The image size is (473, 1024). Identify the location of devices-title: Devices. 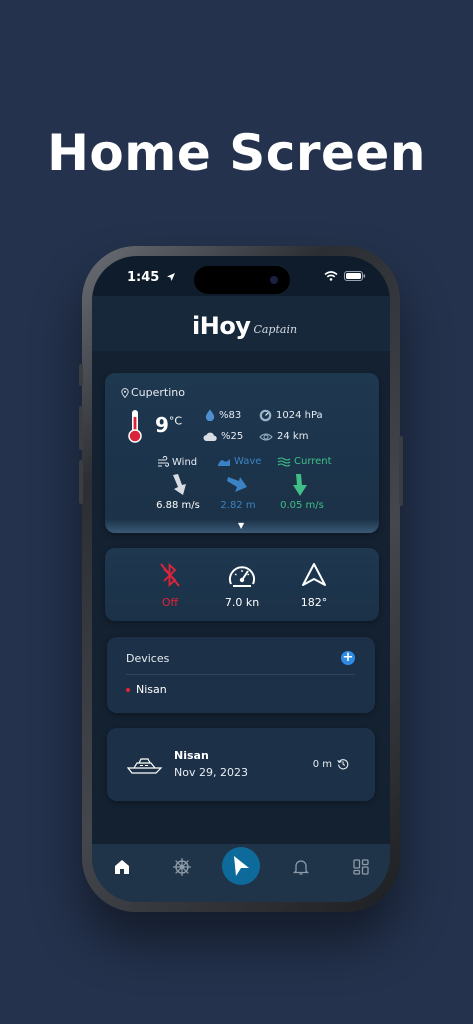
(148, 658).